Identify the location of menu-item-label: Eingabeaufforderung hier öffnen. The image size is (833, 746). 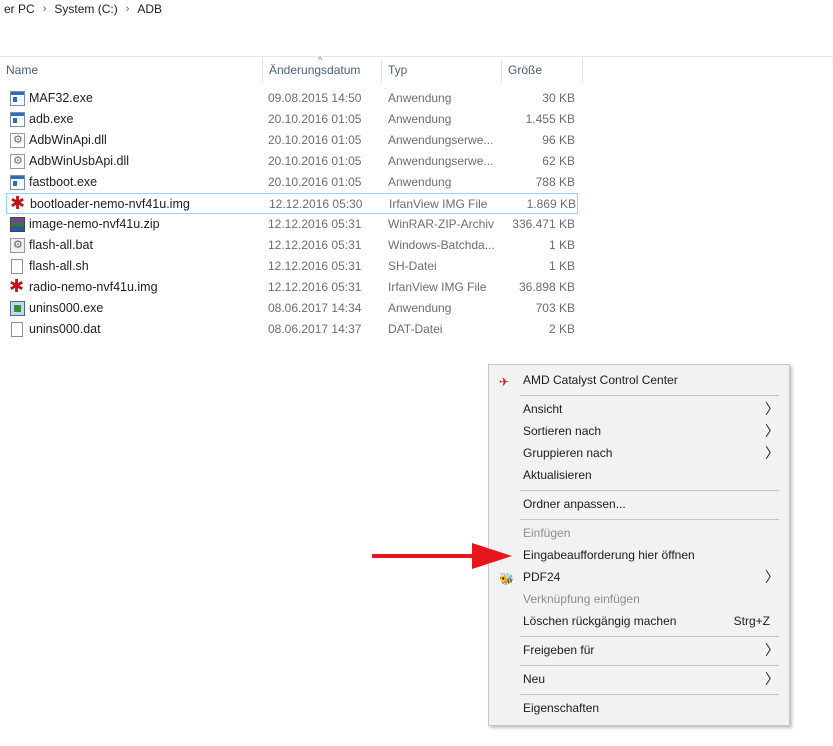
(609, 555).